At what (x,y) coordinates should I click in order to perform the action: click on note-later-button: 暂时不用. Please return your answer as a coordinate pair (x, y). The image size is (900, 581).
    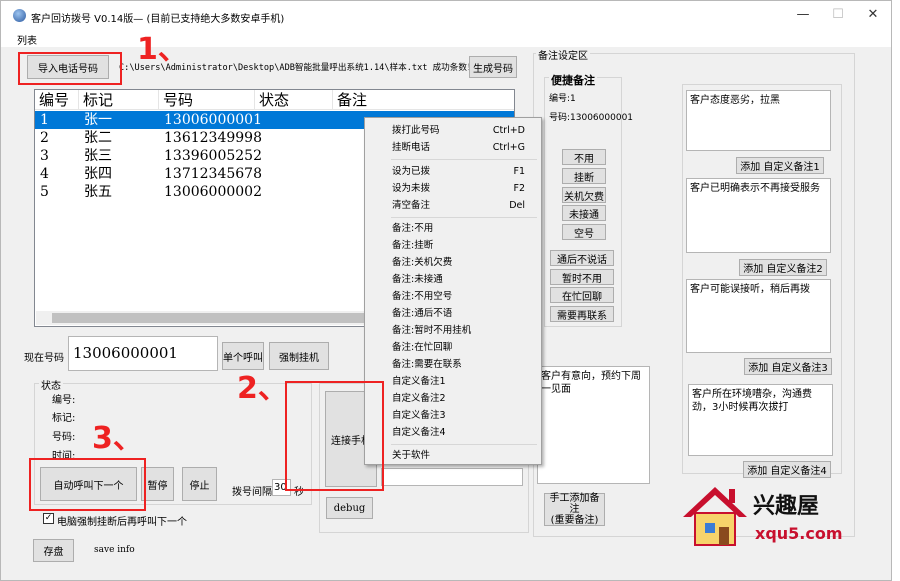
    Looking at the image, I should click on (582, 277).